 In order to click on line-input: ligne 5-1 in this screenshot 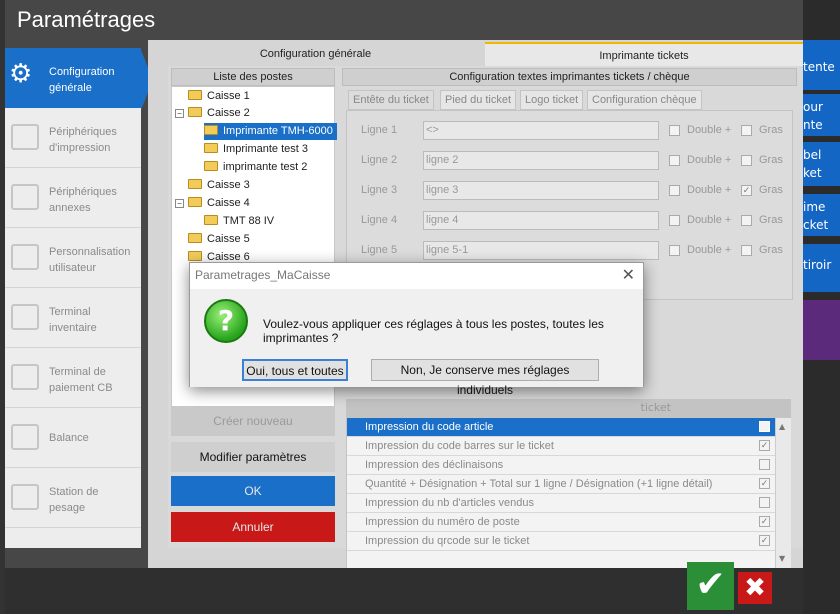, I will do `click(541, 250)`.